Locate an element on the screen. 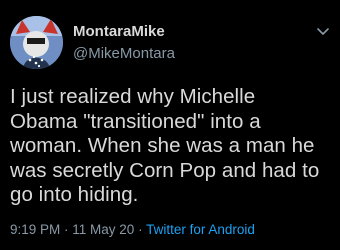  user-handle: @MikeMontara is located at coordinates (124, 54).